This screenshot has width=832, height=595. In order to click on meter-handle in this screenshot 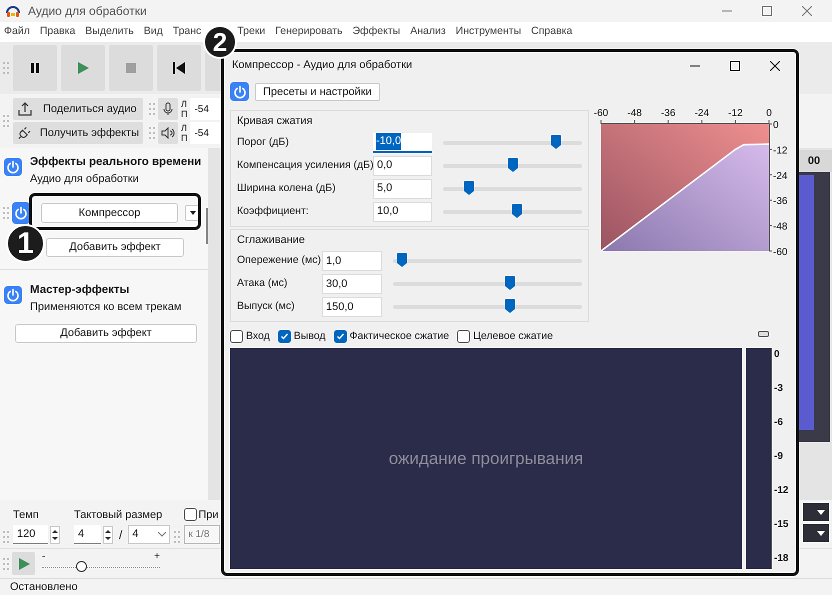, I will do `click(763, 334)`.